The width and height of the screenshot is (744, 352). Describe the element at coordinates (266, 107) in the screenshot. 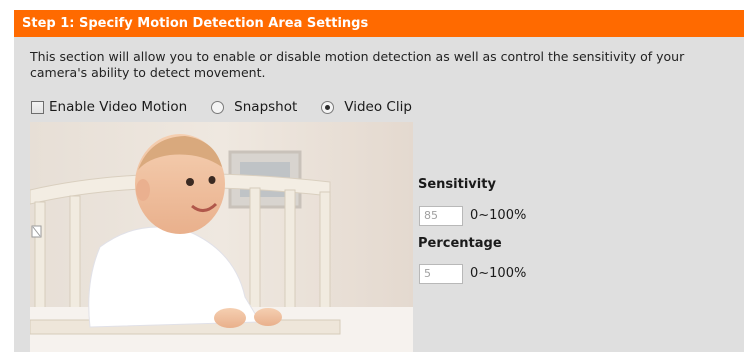

I see `snapshot-label: Snapshot` at that location.